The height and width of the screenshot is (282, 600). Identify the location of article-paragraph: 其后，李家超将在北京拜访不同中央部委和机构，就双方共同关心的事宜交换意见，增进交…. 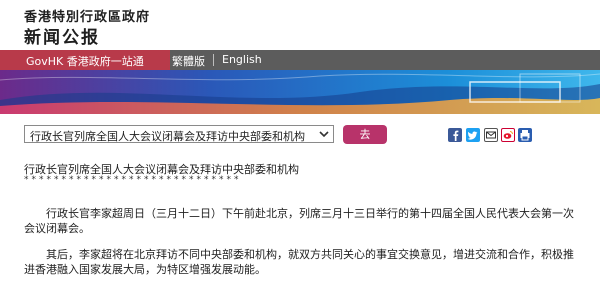
(304, 262).